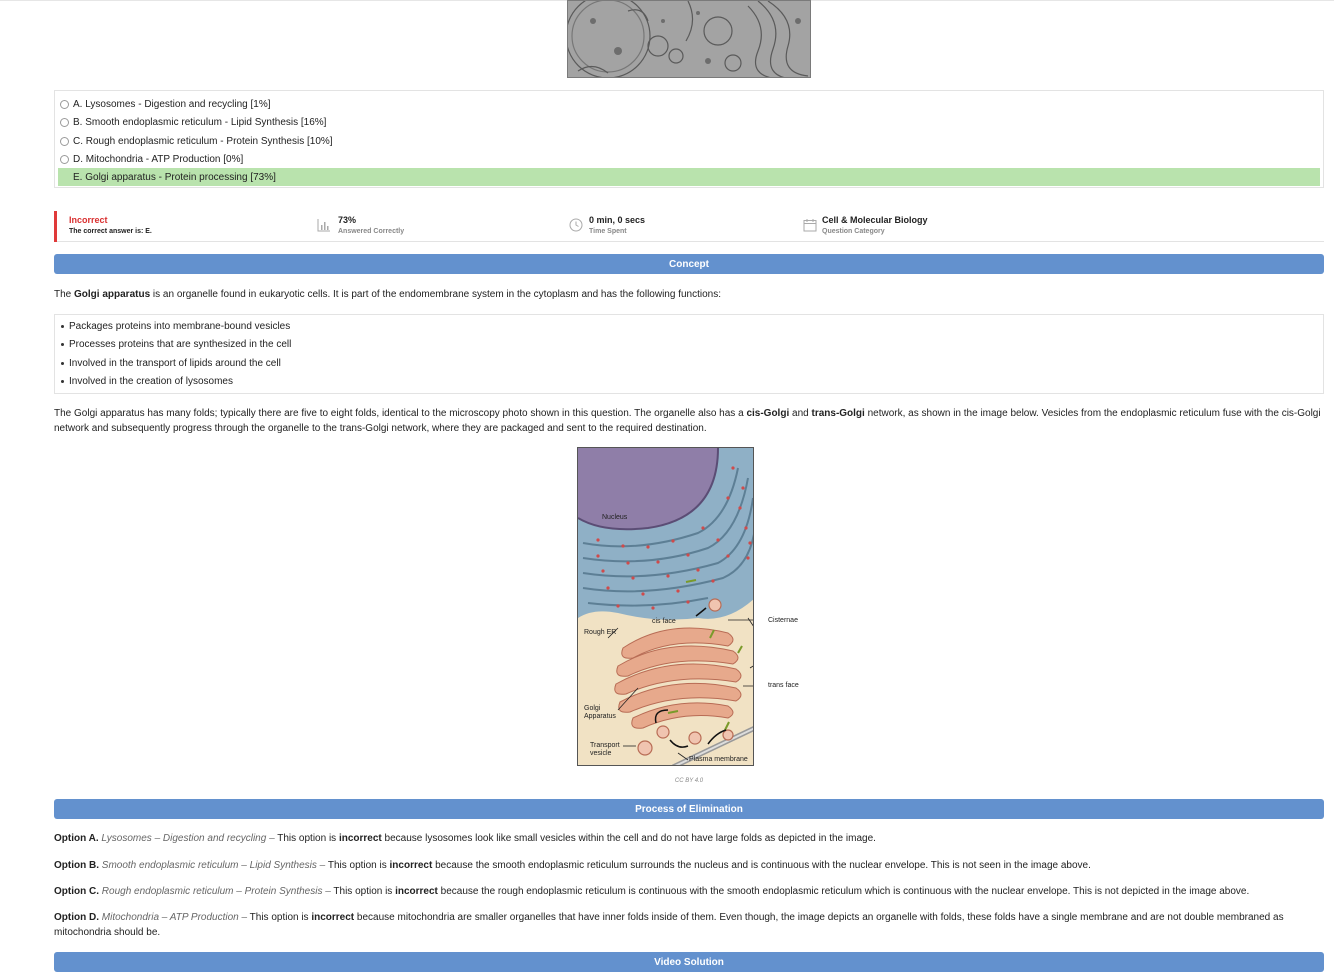  What do you see at coordinates (371, 231) in the screenshot?
I see `percent-label: Answered Correctly` at bounding box center [371, 231].